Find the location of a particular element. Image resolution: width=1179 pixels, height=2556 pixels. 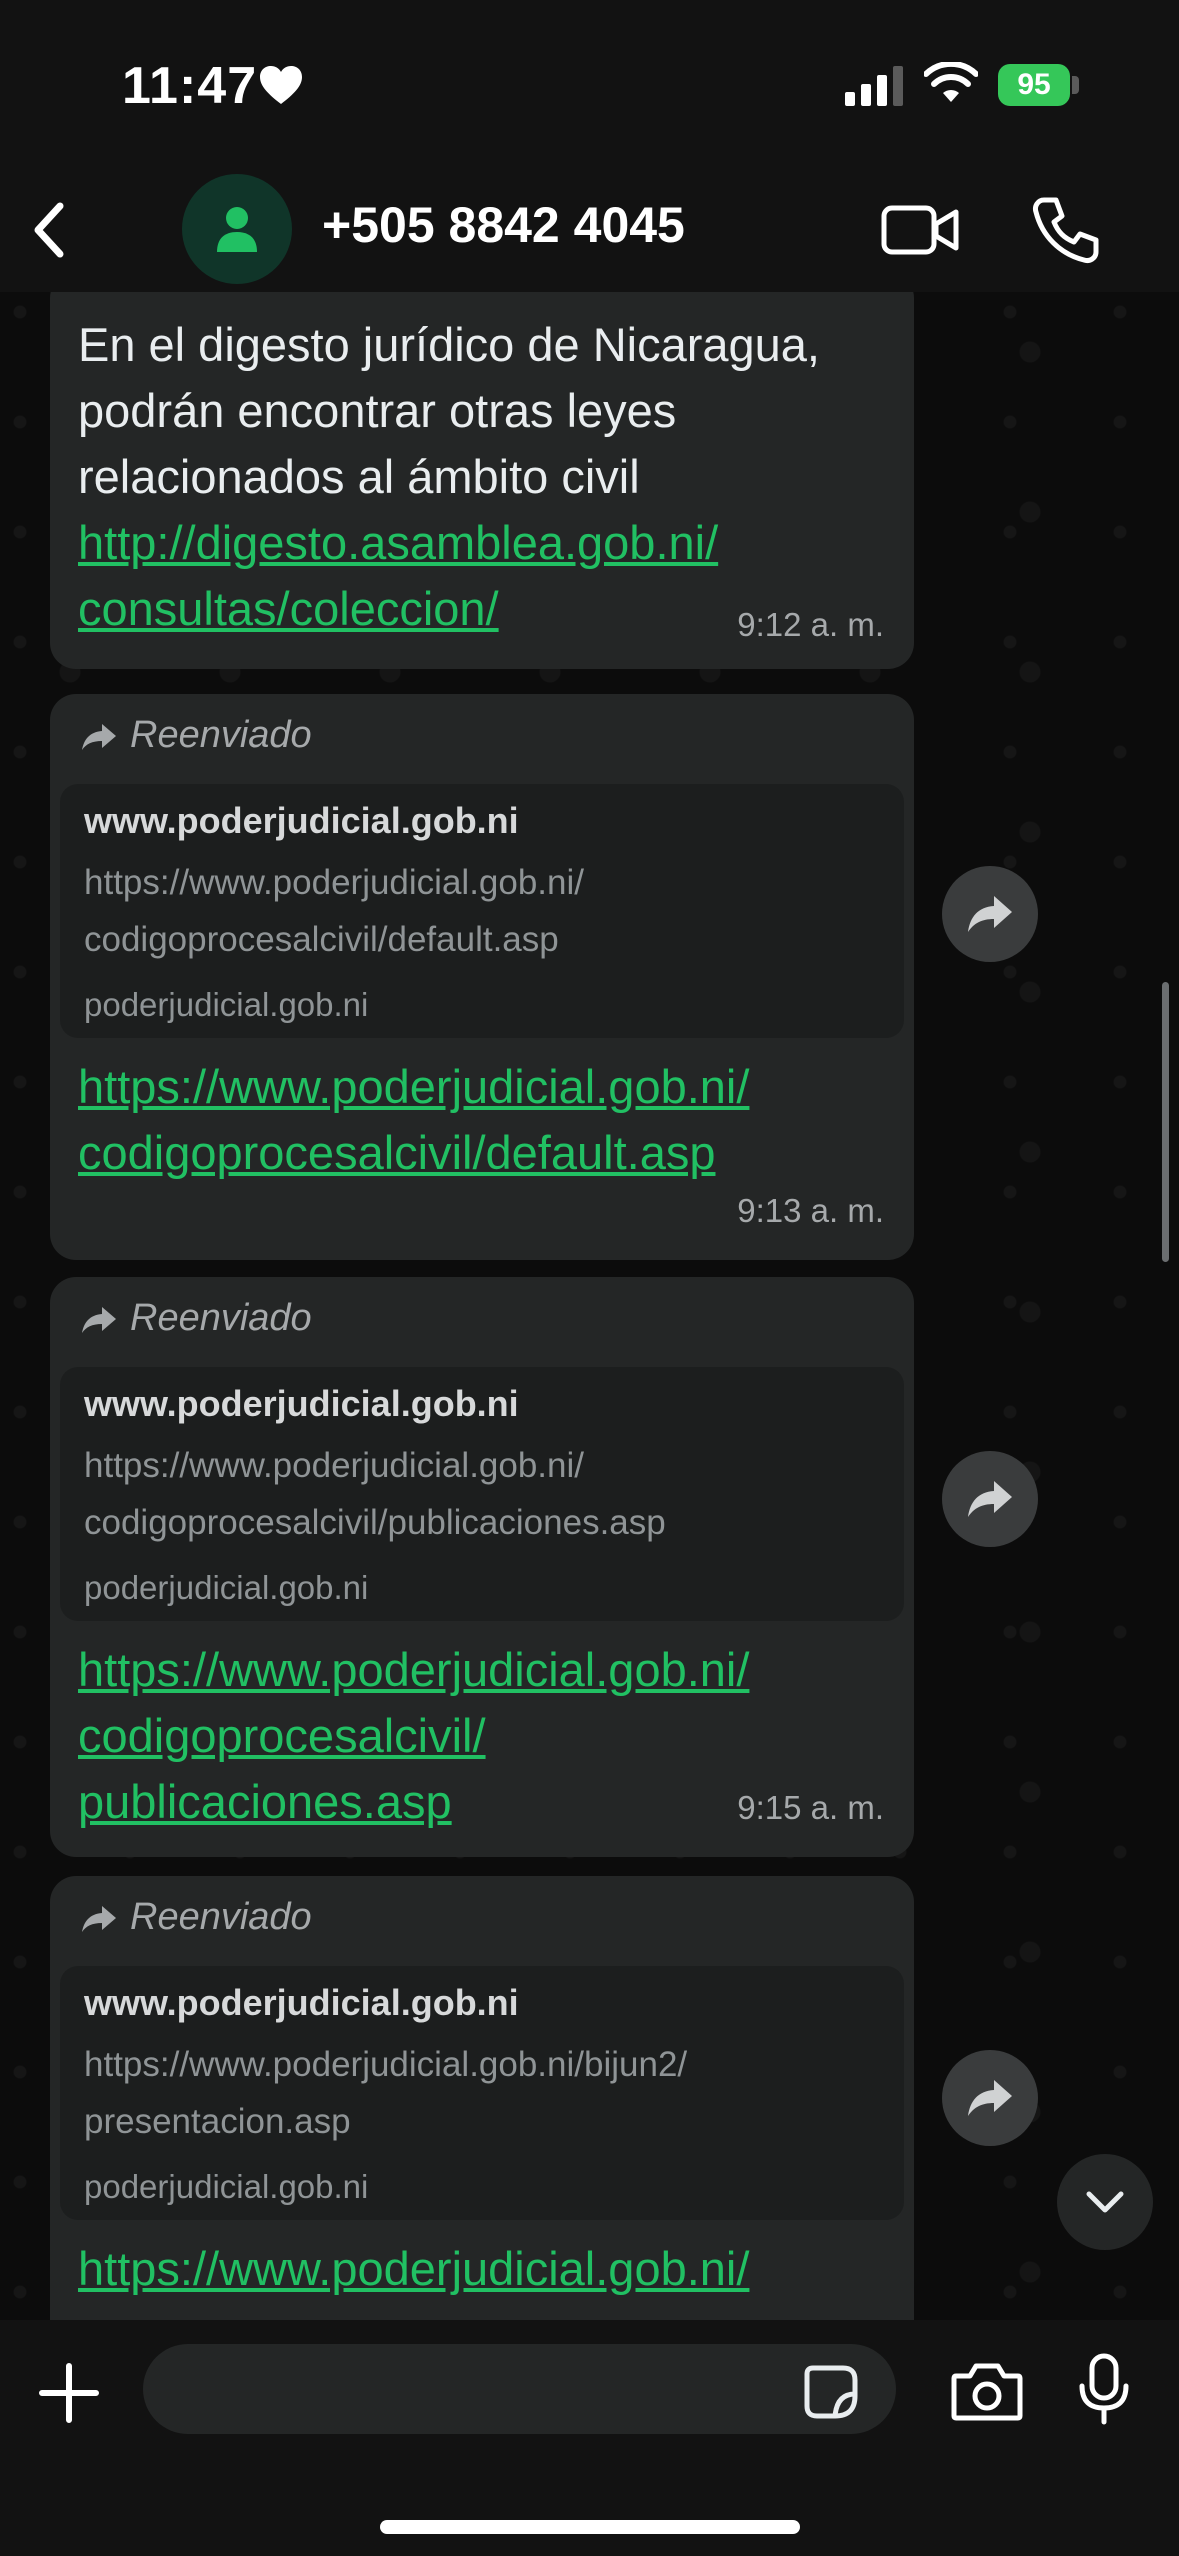

chat-header: +505 8842 4045 is located at coordinates (589, 231).